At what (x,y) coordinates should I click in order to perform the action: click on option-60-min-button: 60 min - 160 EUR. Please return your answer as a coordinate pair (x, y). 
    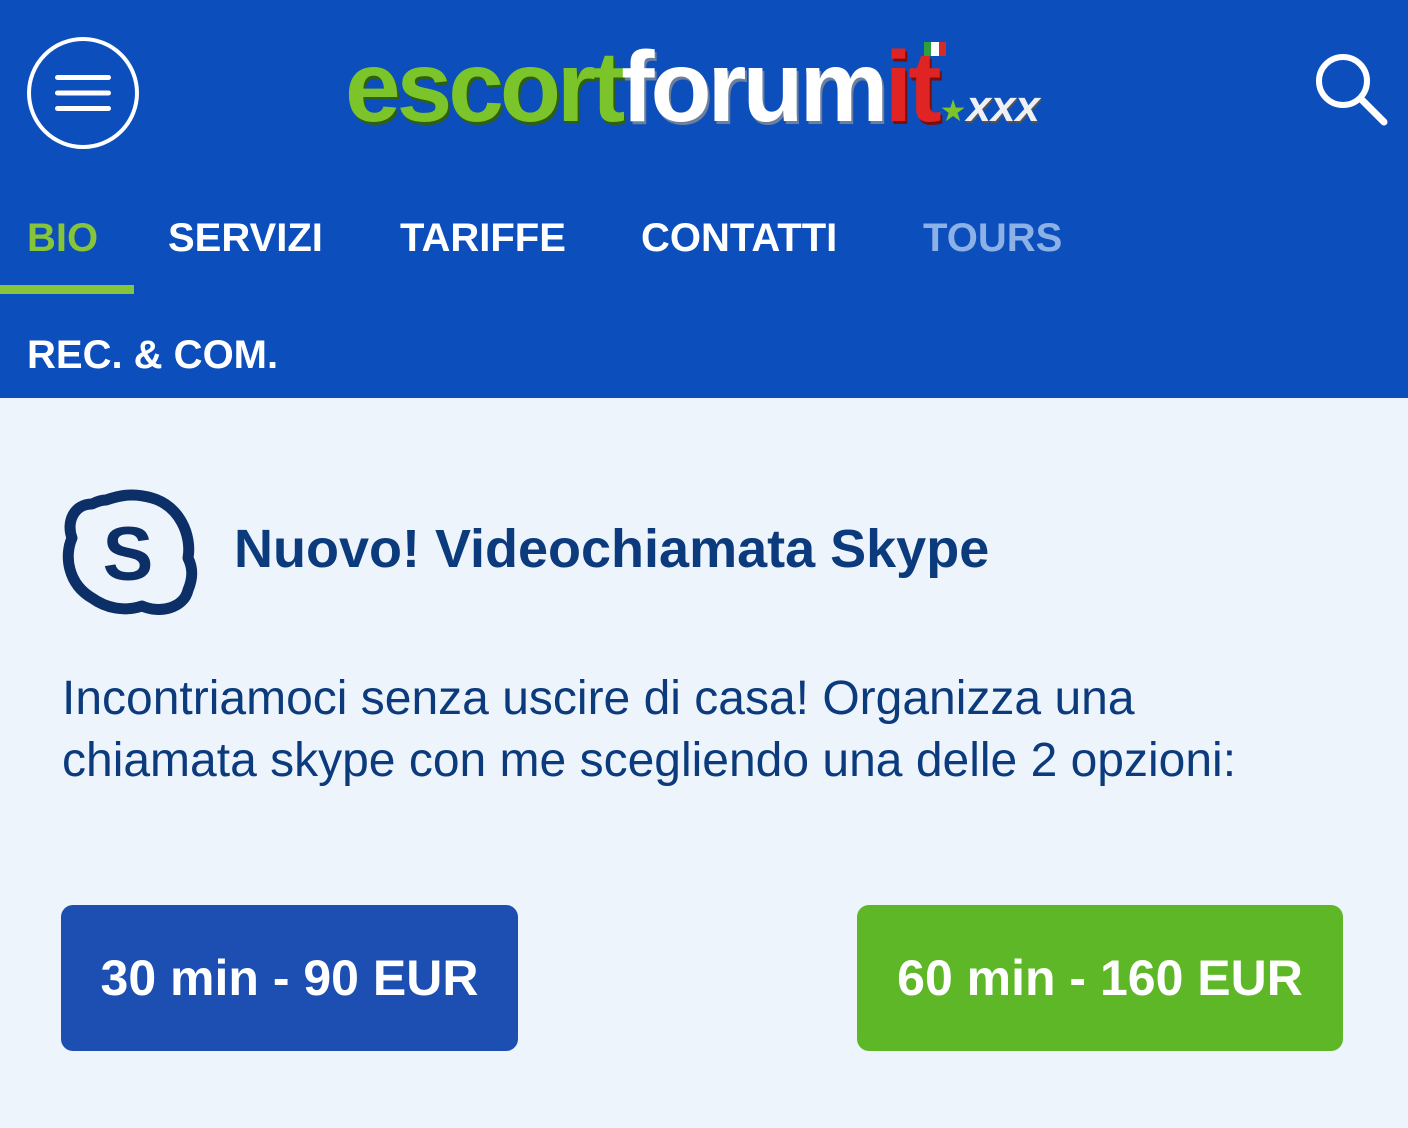
    Looking at the image, I should click on (1100, 978).